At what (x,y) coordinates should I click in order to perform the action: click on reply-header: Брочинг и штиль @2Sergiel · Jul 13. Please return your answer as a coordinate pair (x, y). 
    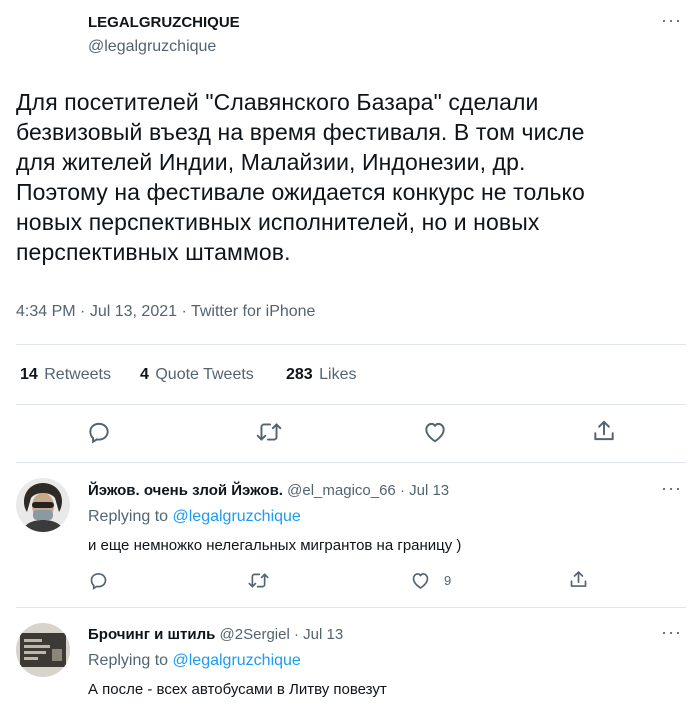
    Looking at the image, I should click on (215, 634).